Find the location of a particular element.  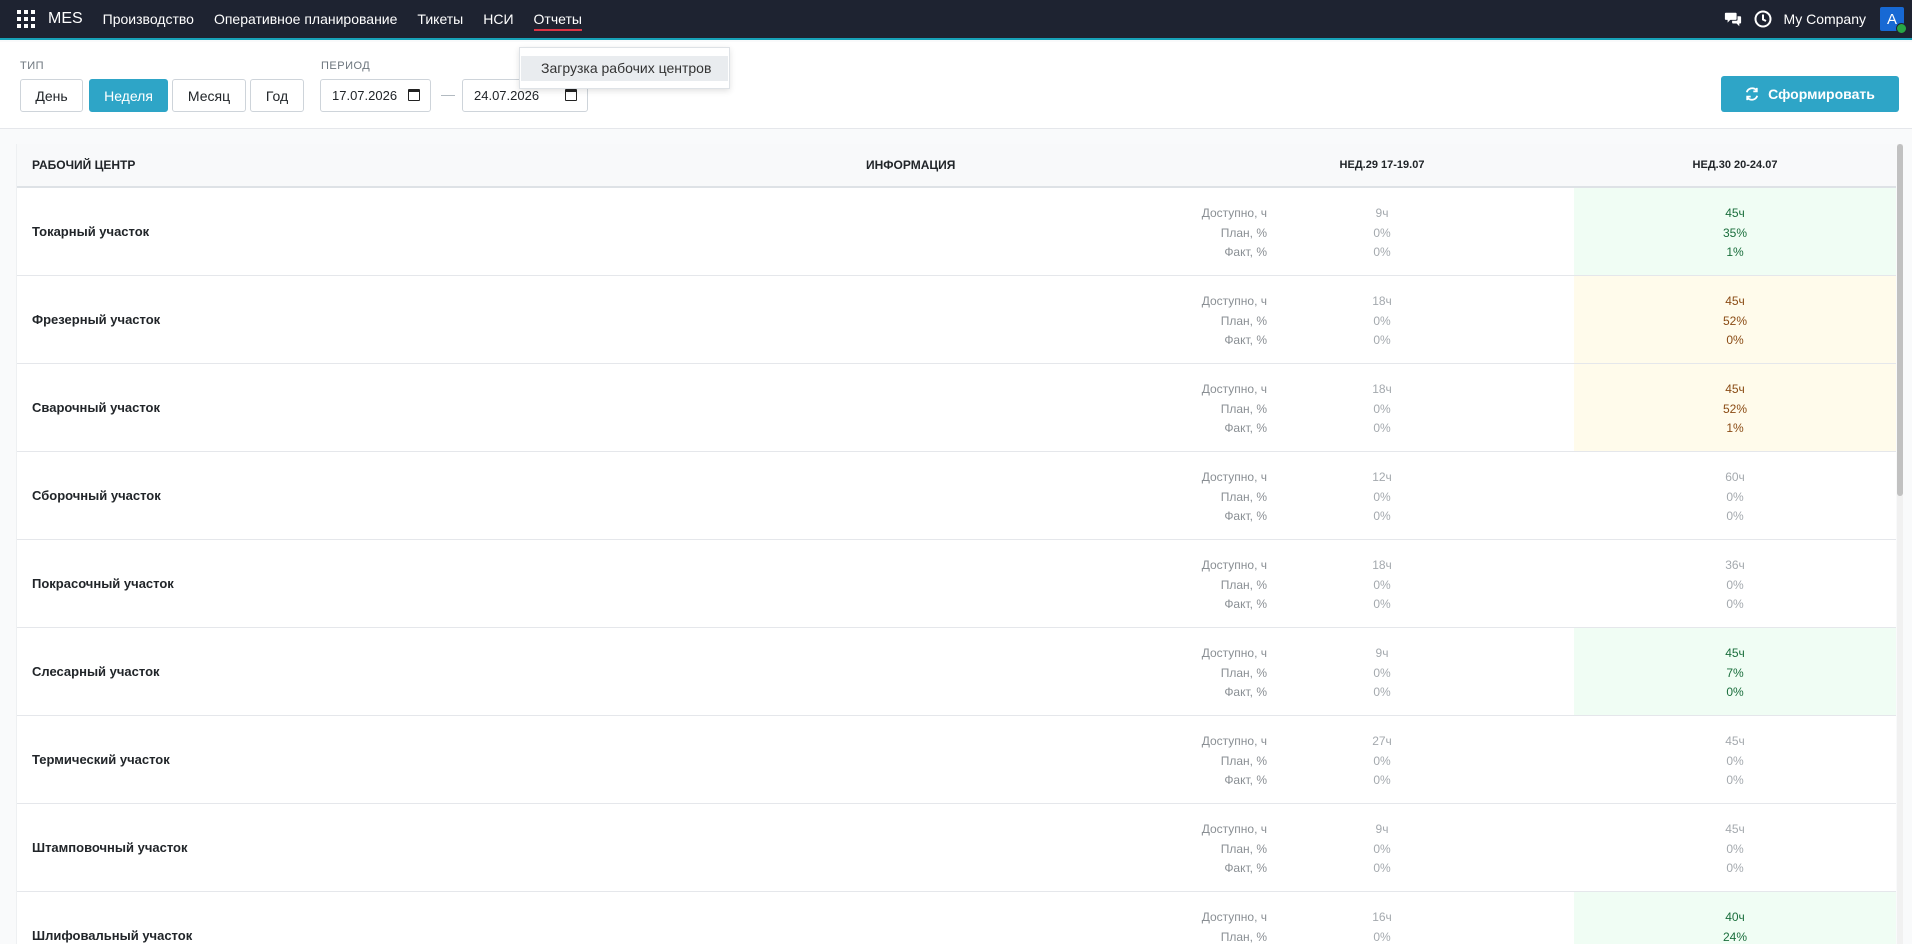

date-from-value: 17.07.2026 is located at coordinates (365, 95).